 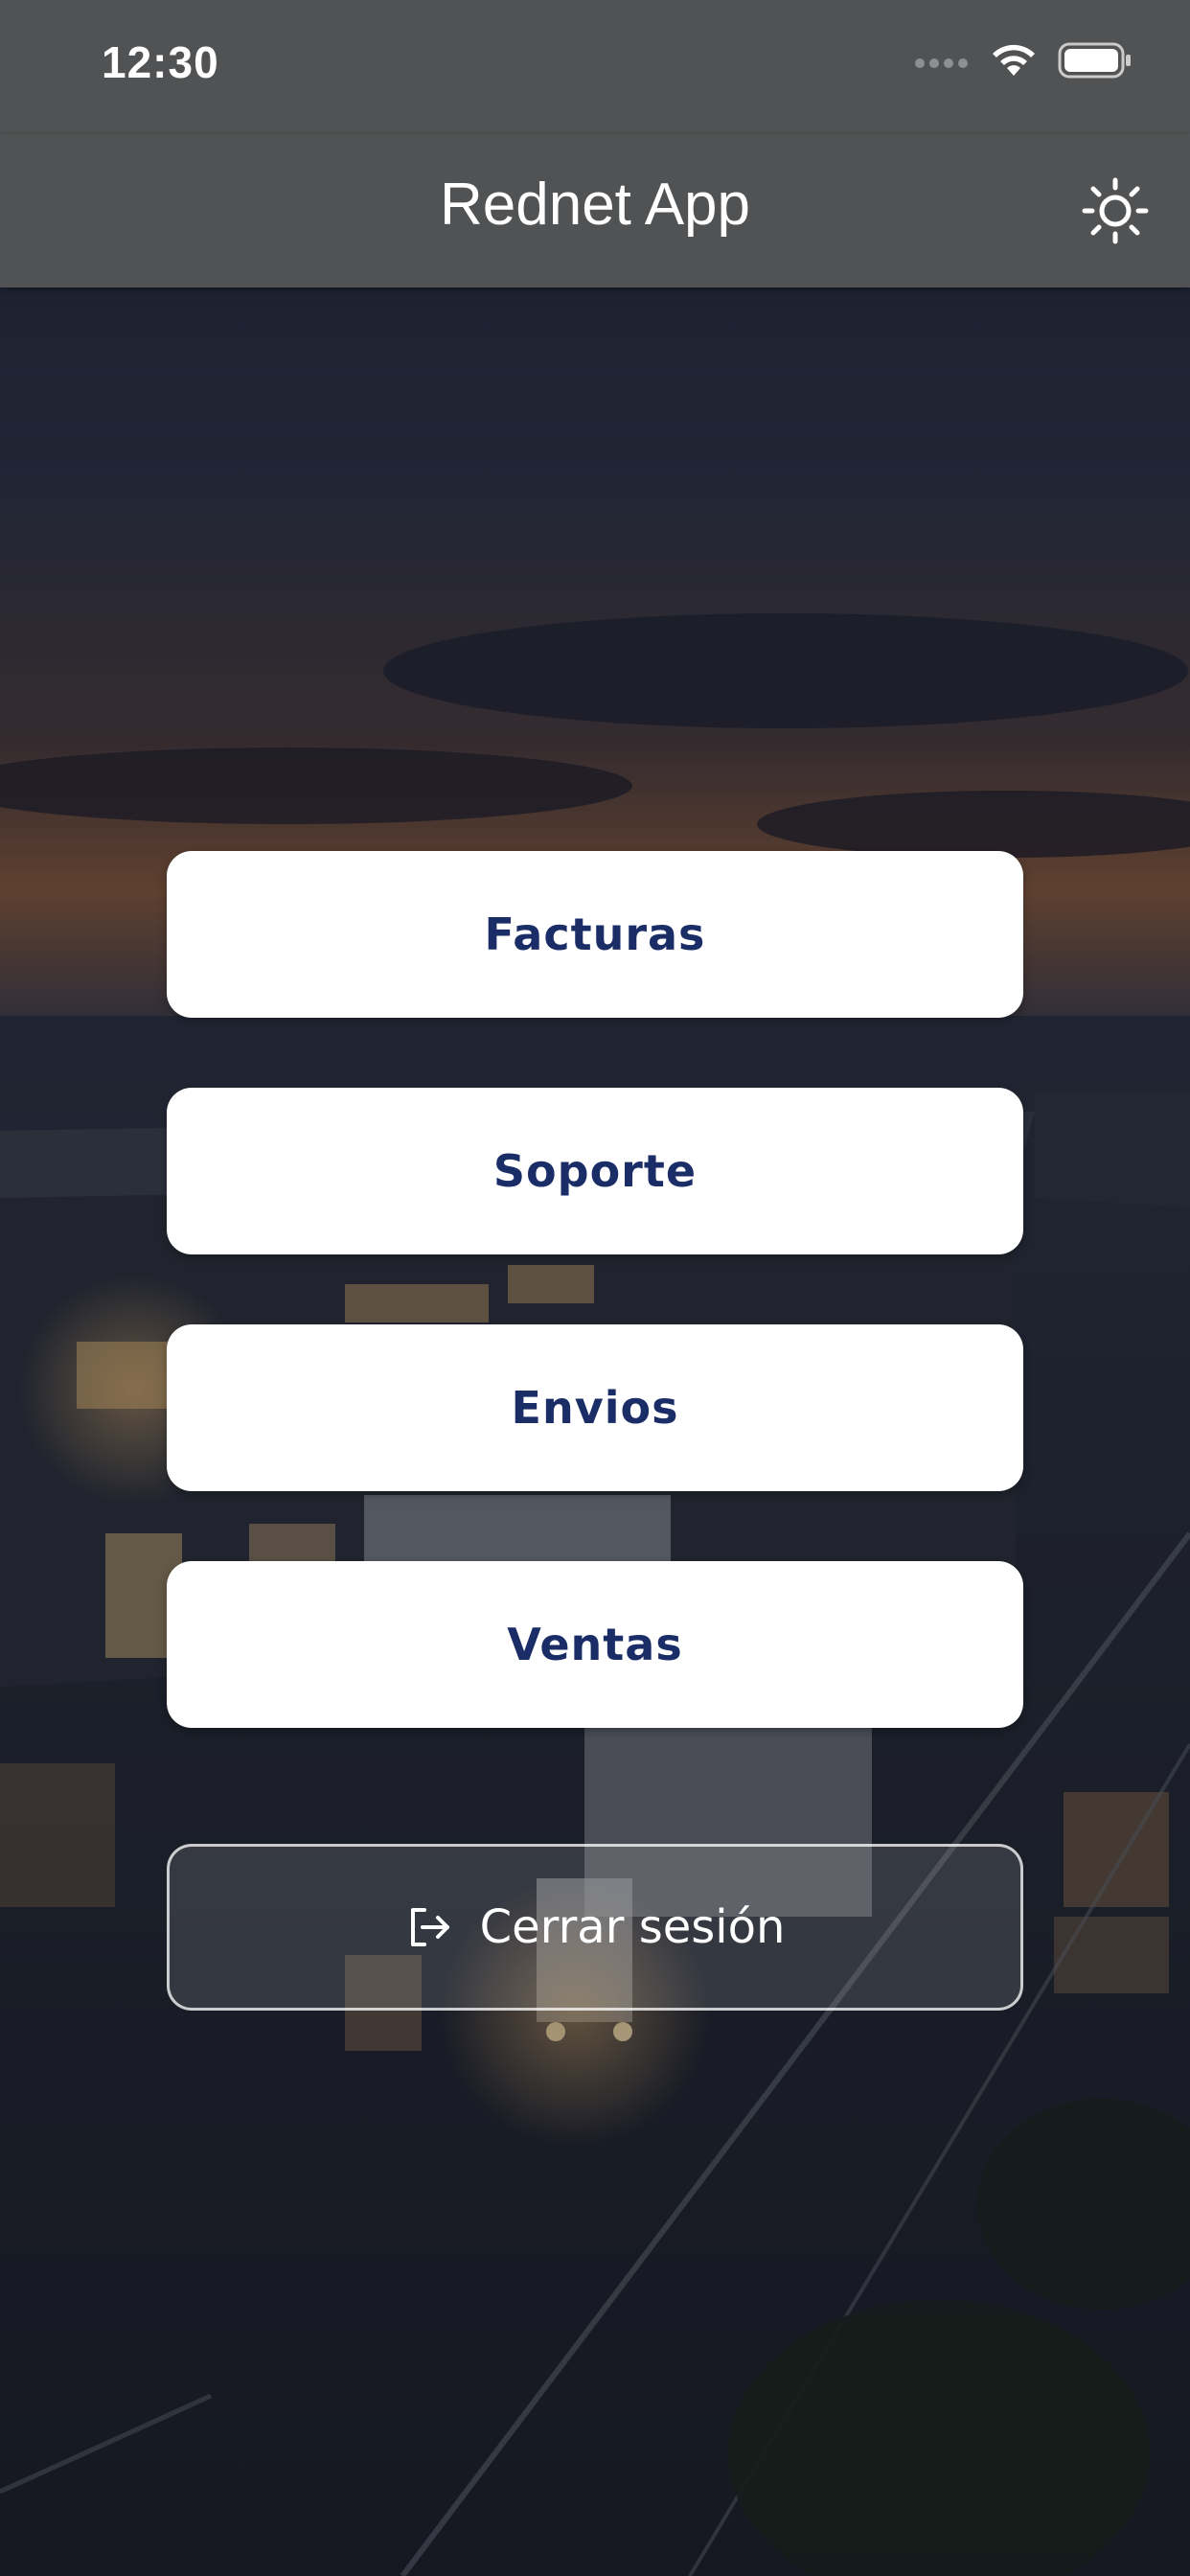 What do you see at coordinates (595, 1171) in the screenshot?
I see `soporte-button: Soporte` at bounding box center [595, 1171].